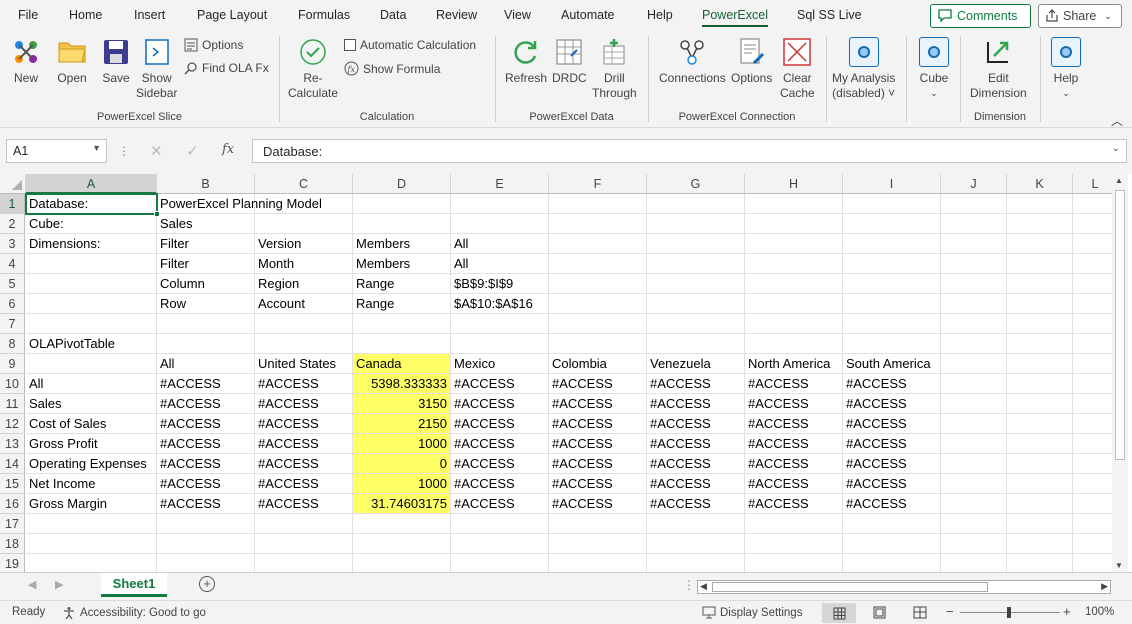  What do you see at coordinates (794, 284) in the screenshot?
I see `cell-h5` at bounding box center [794, 284].